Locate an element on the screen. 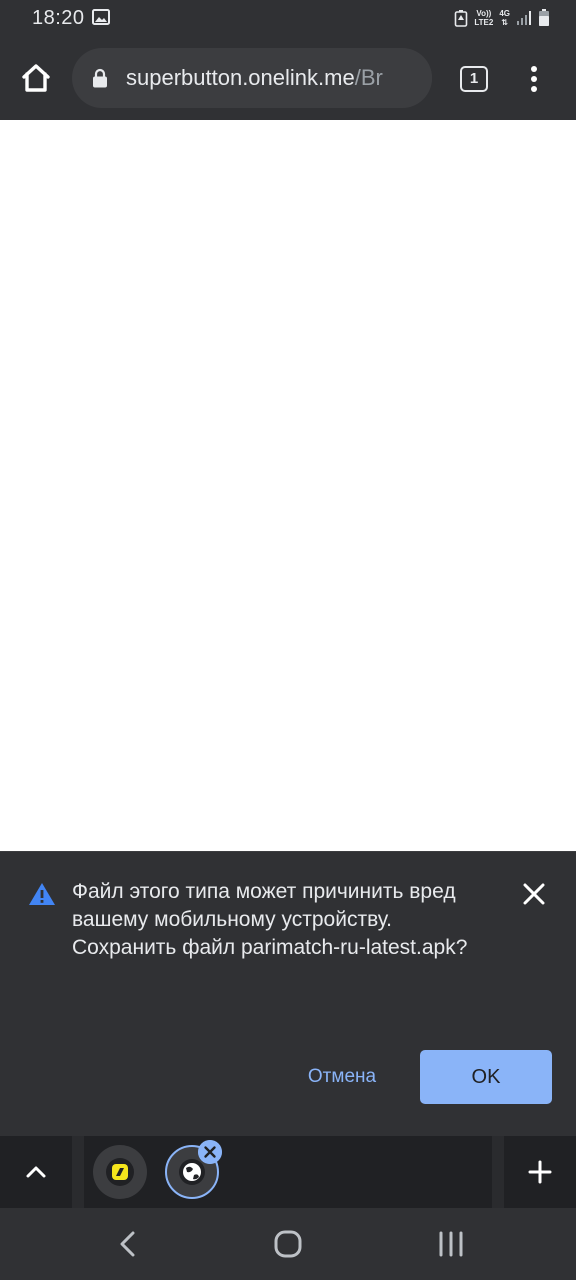 The width and height of the screenshot is (576, 1280). more-menu-icon is located at coordinates (534, 79).